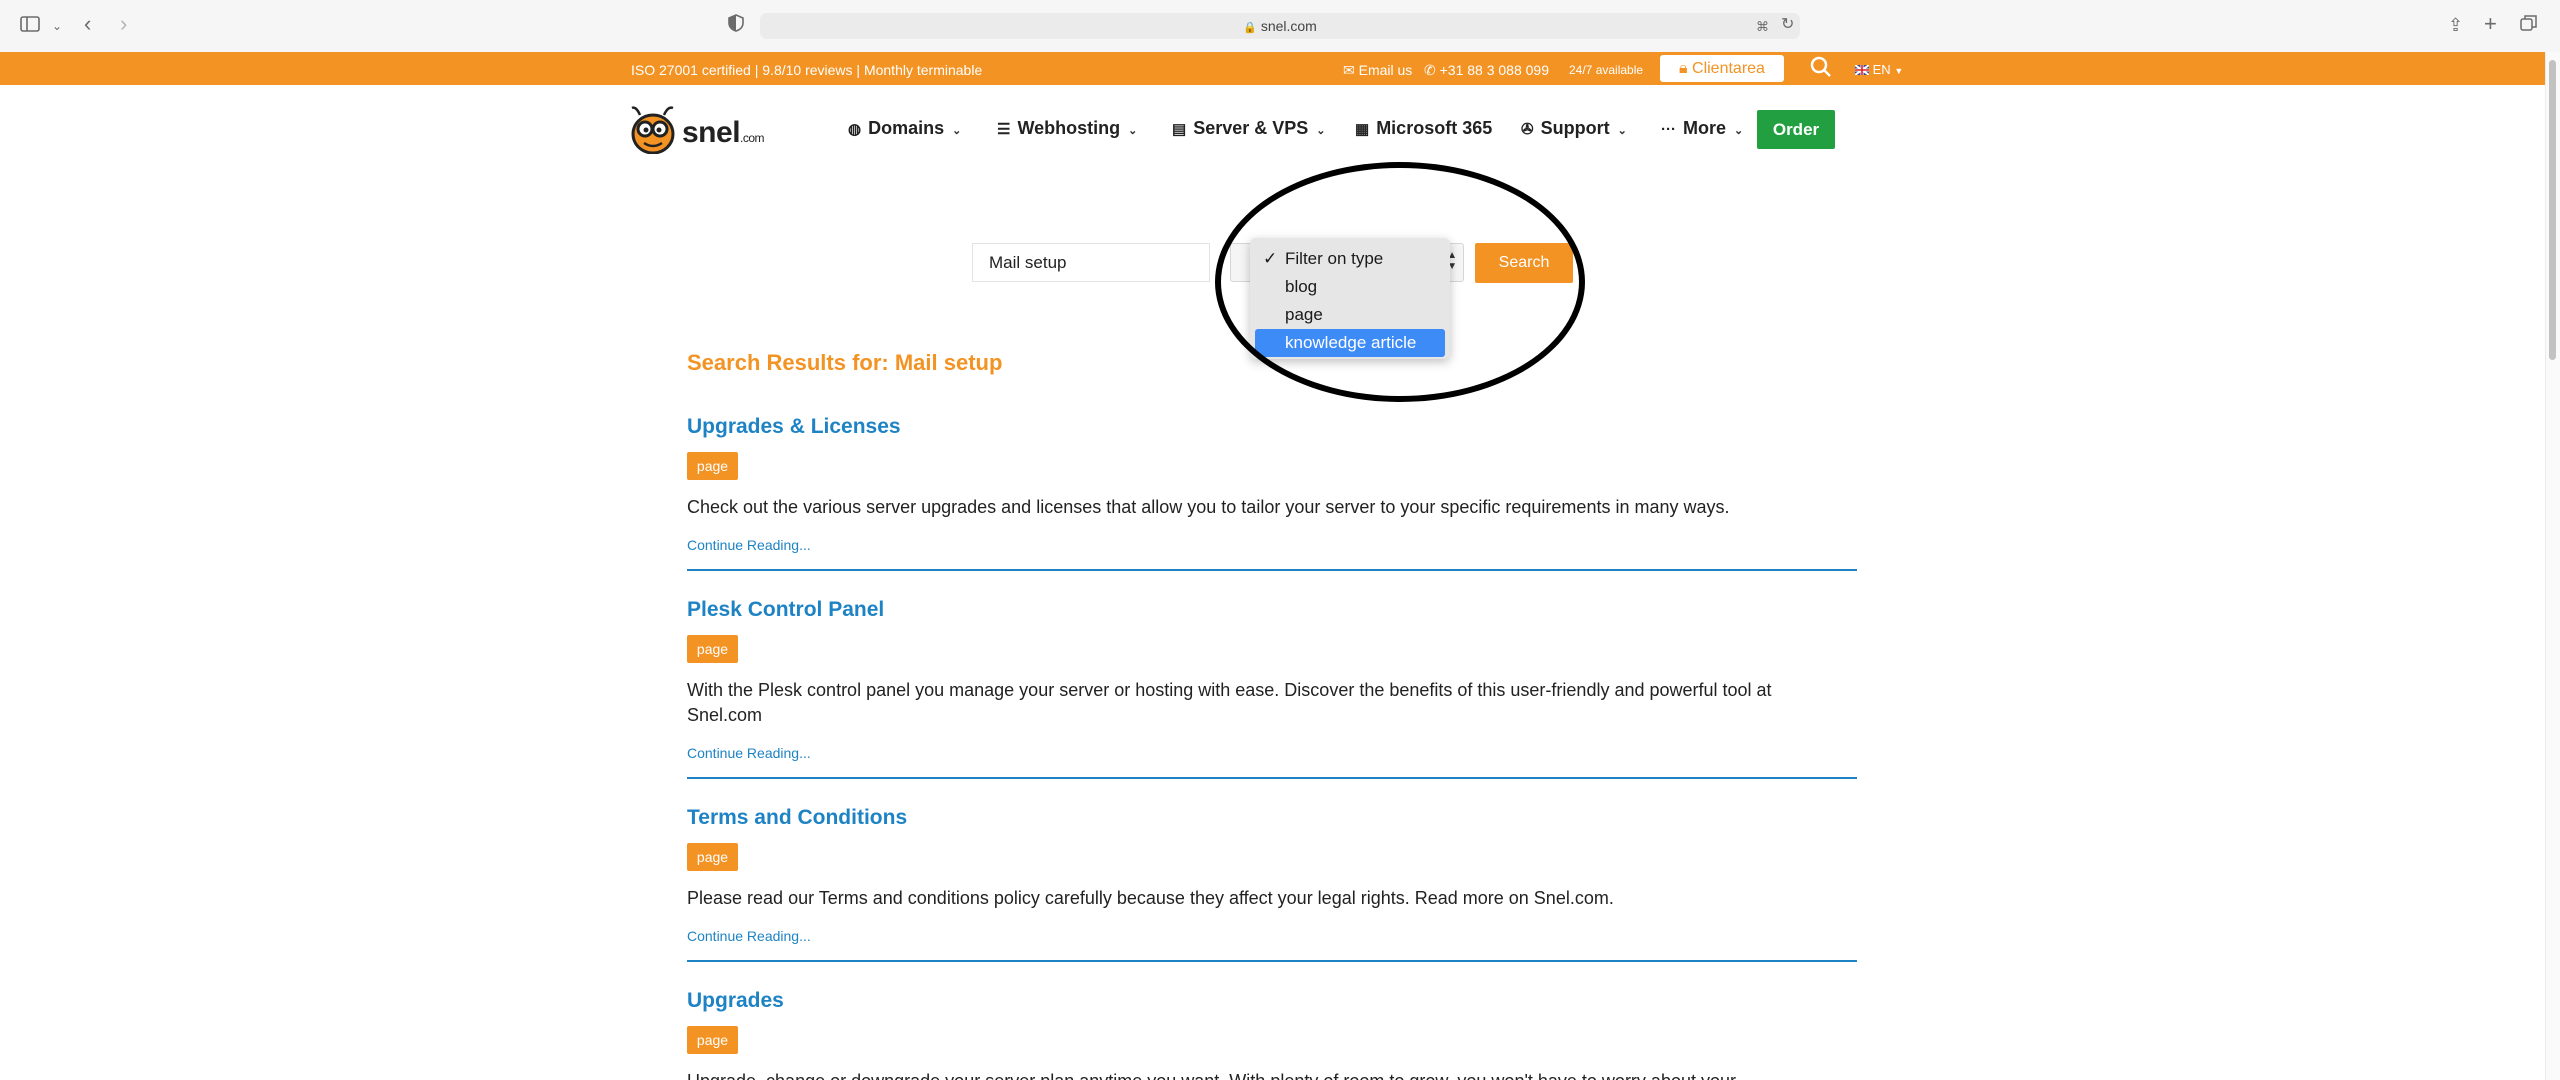 Image resolution: width=2560 pixels, height=1080 pixels. I want to click on windows-icon: ▦, so click(1362, 129).